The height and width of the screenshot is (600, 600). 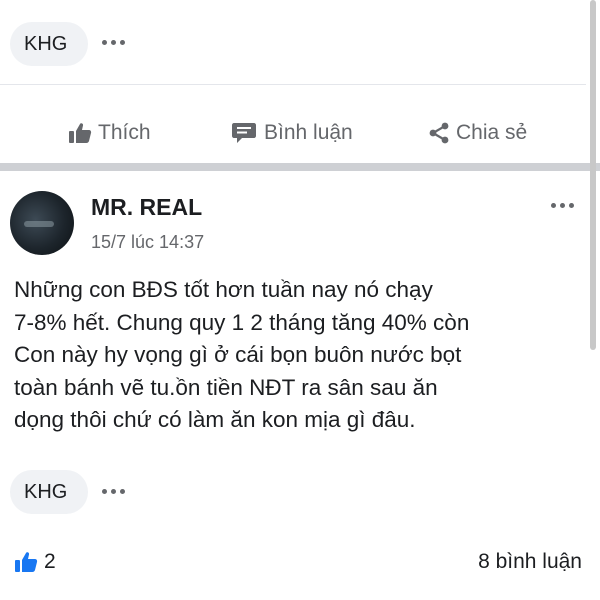 I want to click on comment-button: Bình luận, so click(x=292, y=133).